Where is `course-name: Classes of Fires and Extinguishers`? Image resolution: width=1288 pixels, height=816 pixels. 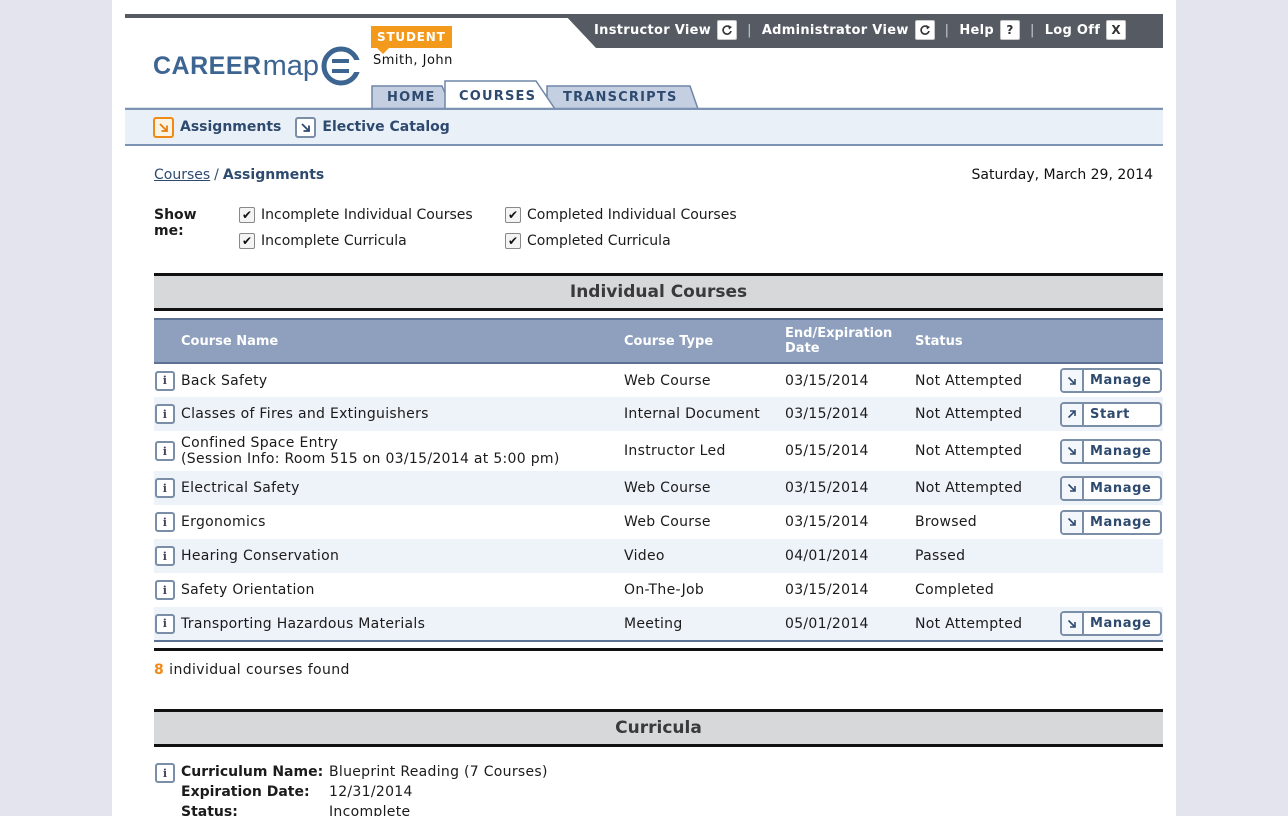
course-name: Classes of Fires and Extinguishers is located at coordinates (305, 414).